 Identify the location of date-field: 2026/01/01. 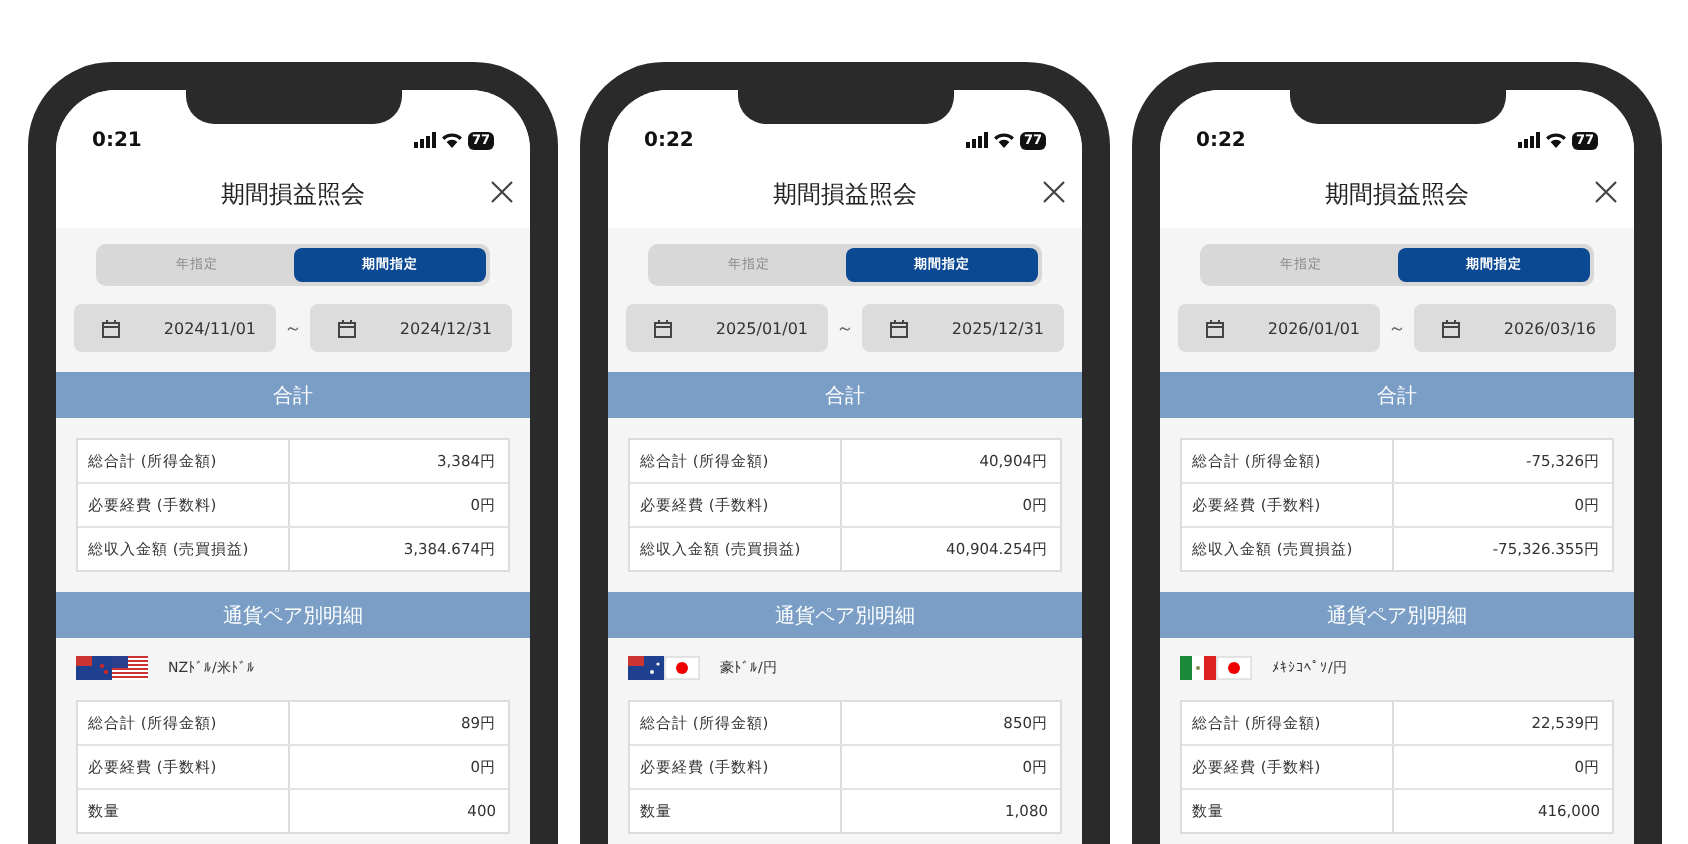
(1279, 328).